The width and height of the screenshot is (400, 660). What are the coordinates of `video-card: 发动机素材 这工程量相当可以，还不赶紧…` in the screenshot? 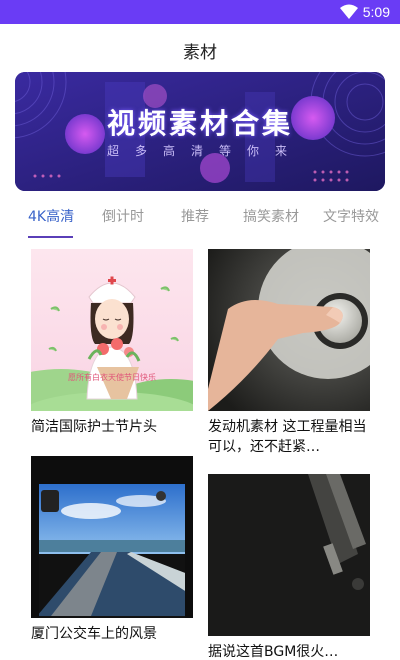 It's located at (289, 353).